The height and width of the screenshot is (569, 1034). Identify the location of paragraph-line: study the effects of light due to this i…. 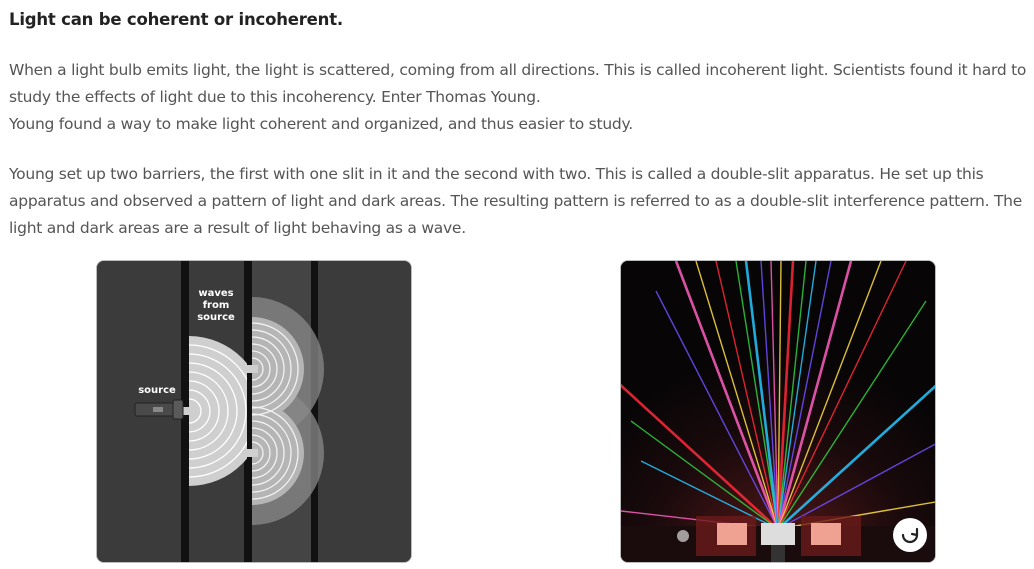
(275, 97).